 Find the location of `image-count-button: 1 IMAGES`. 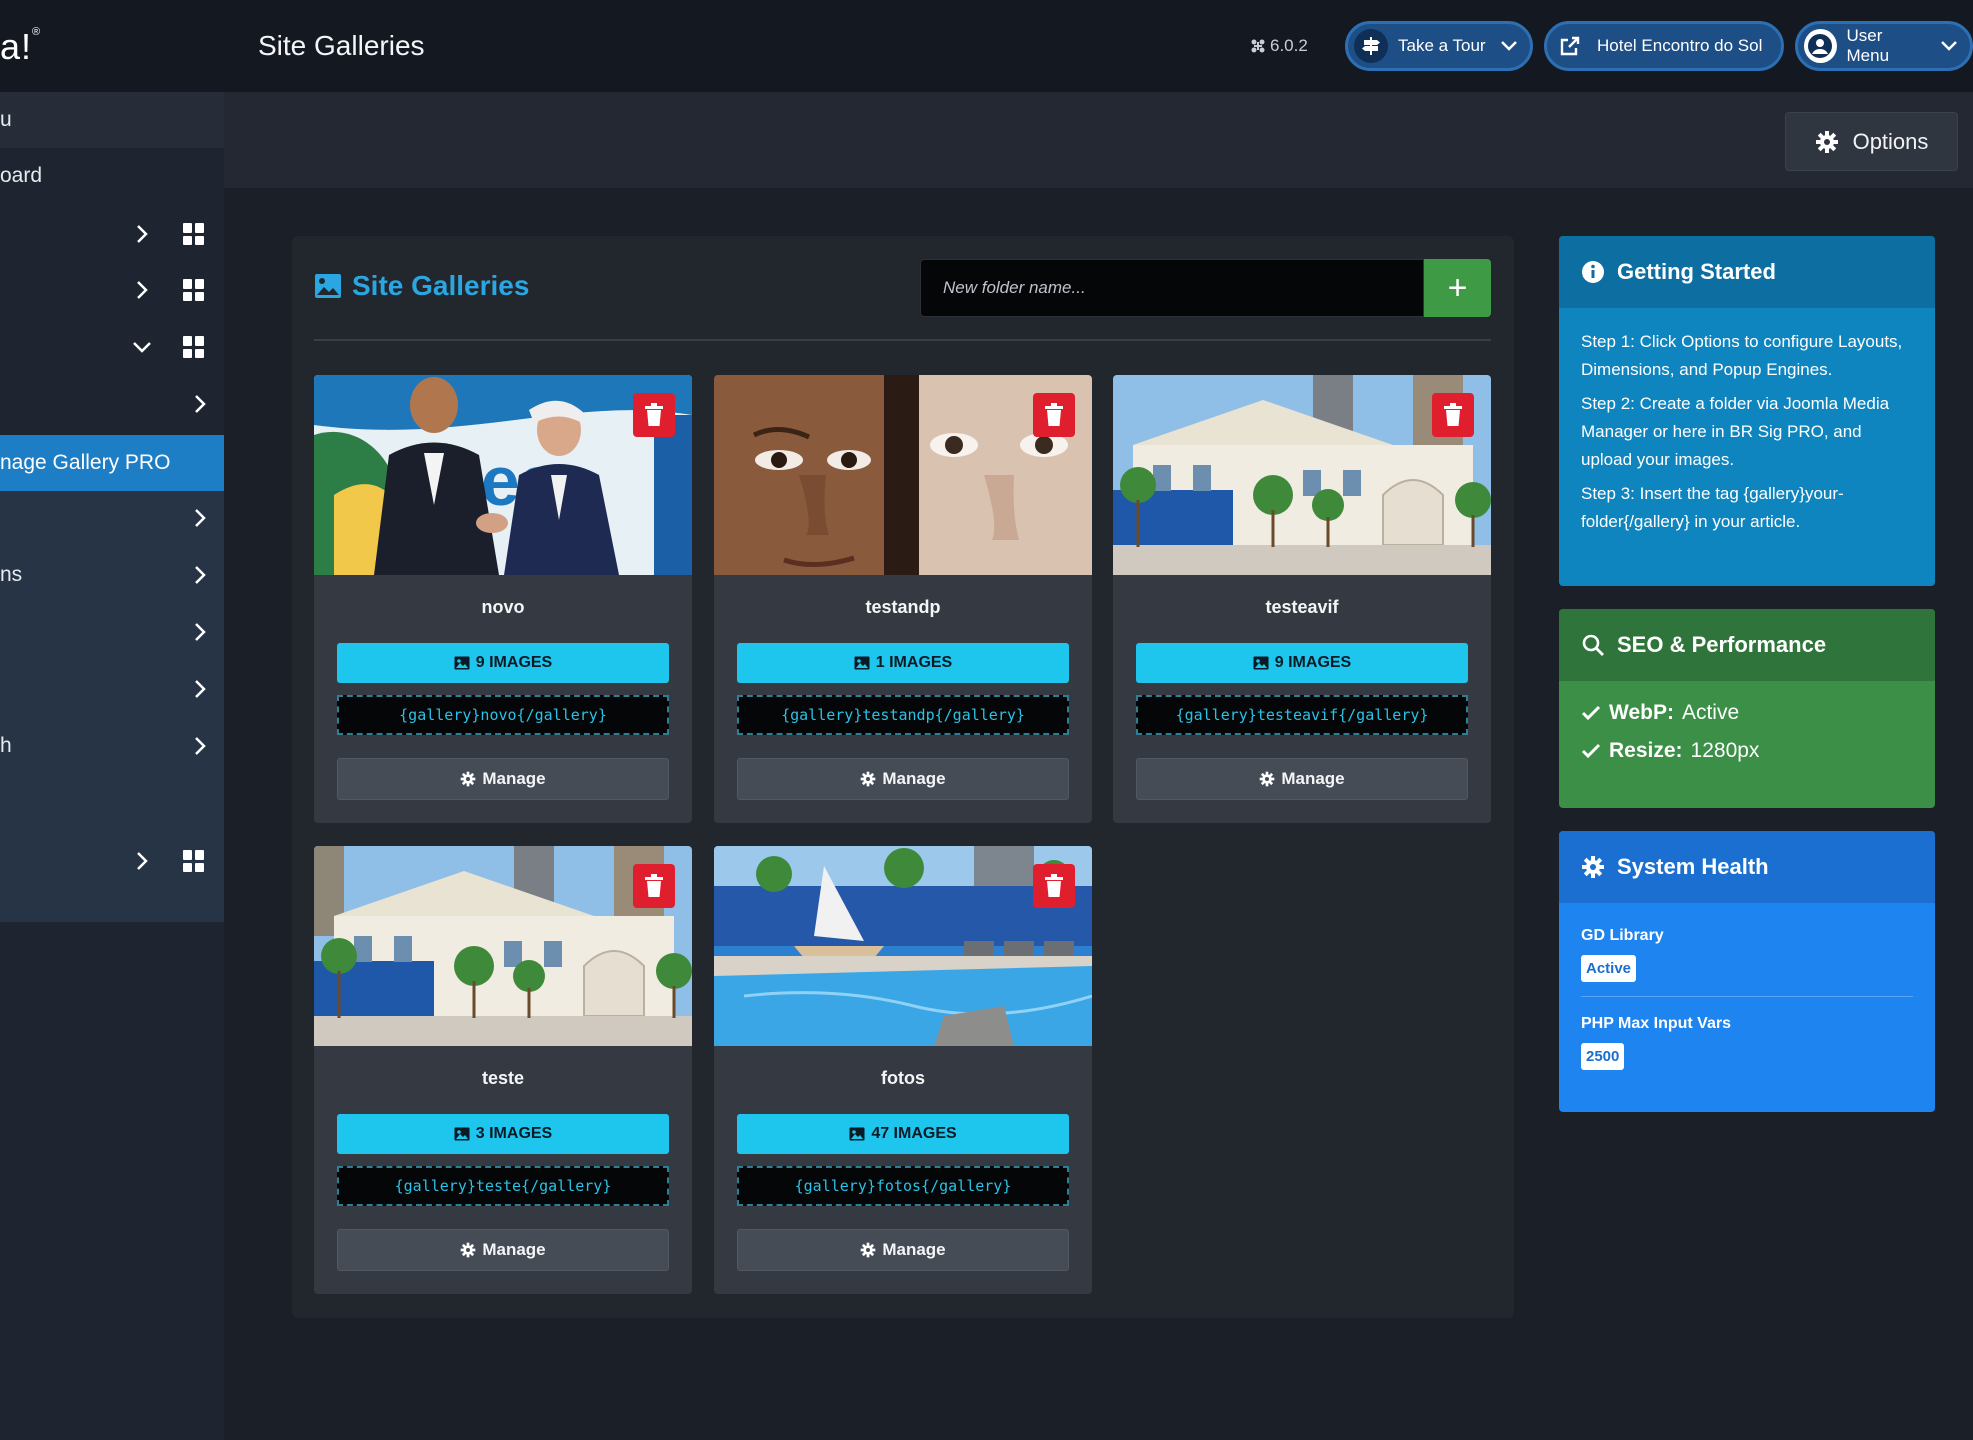

image-count-button: 1 IMAGES is located at coordinates (903, 663).